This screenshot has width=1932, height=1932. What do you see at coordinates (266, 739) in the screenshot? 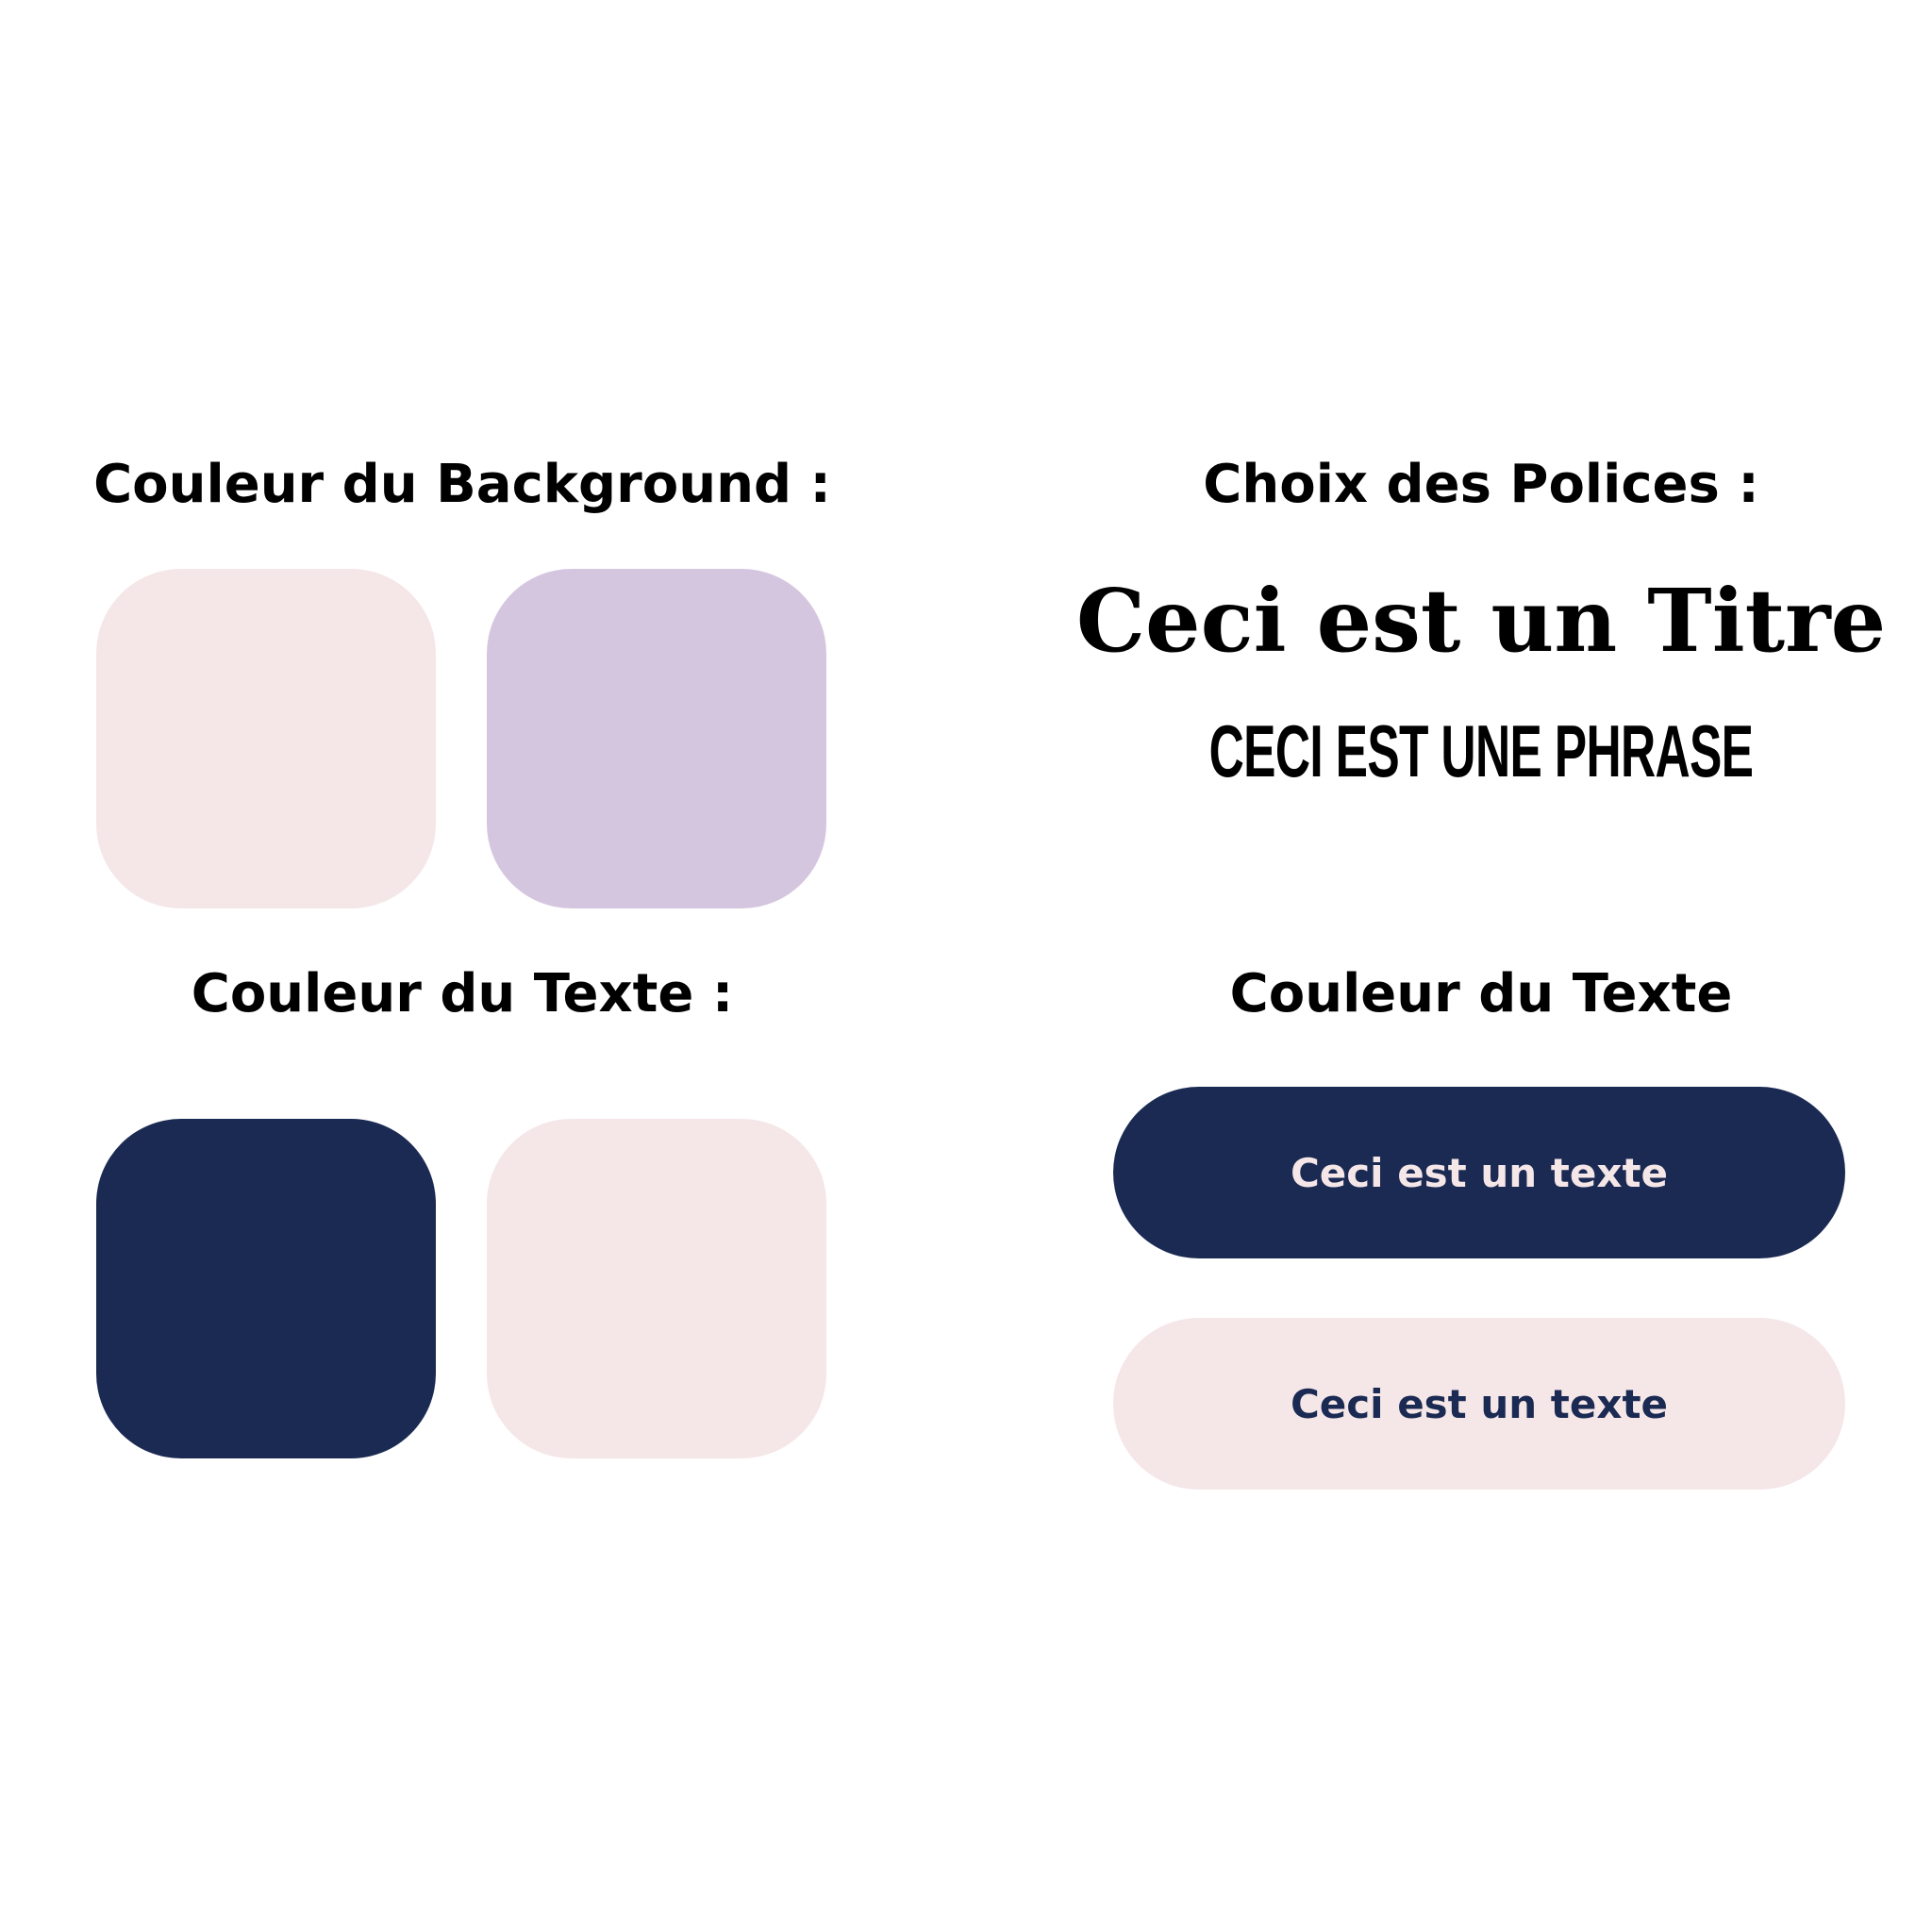
I see `background-swatch-pink` at bounding box center [266, 739].